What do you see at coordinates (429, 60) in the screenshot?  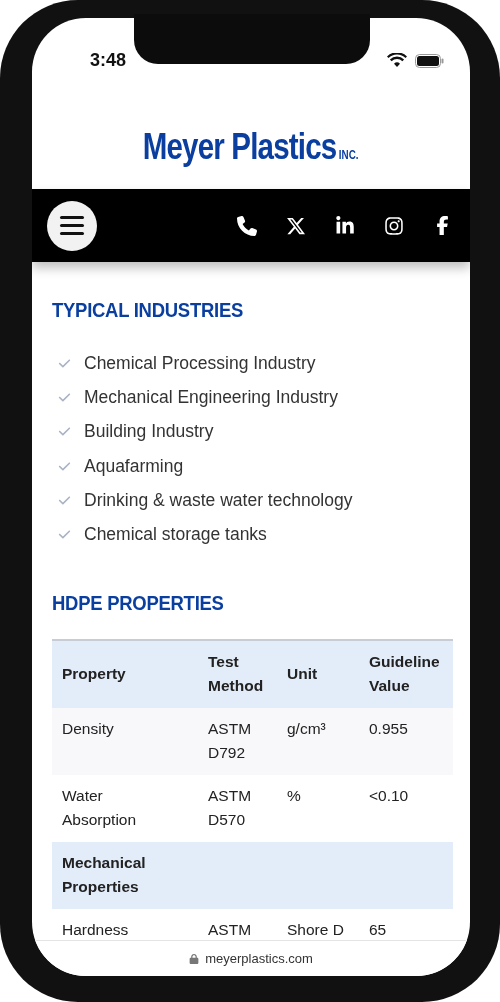 I see `battery-icon` at bounding box center [429, 60].